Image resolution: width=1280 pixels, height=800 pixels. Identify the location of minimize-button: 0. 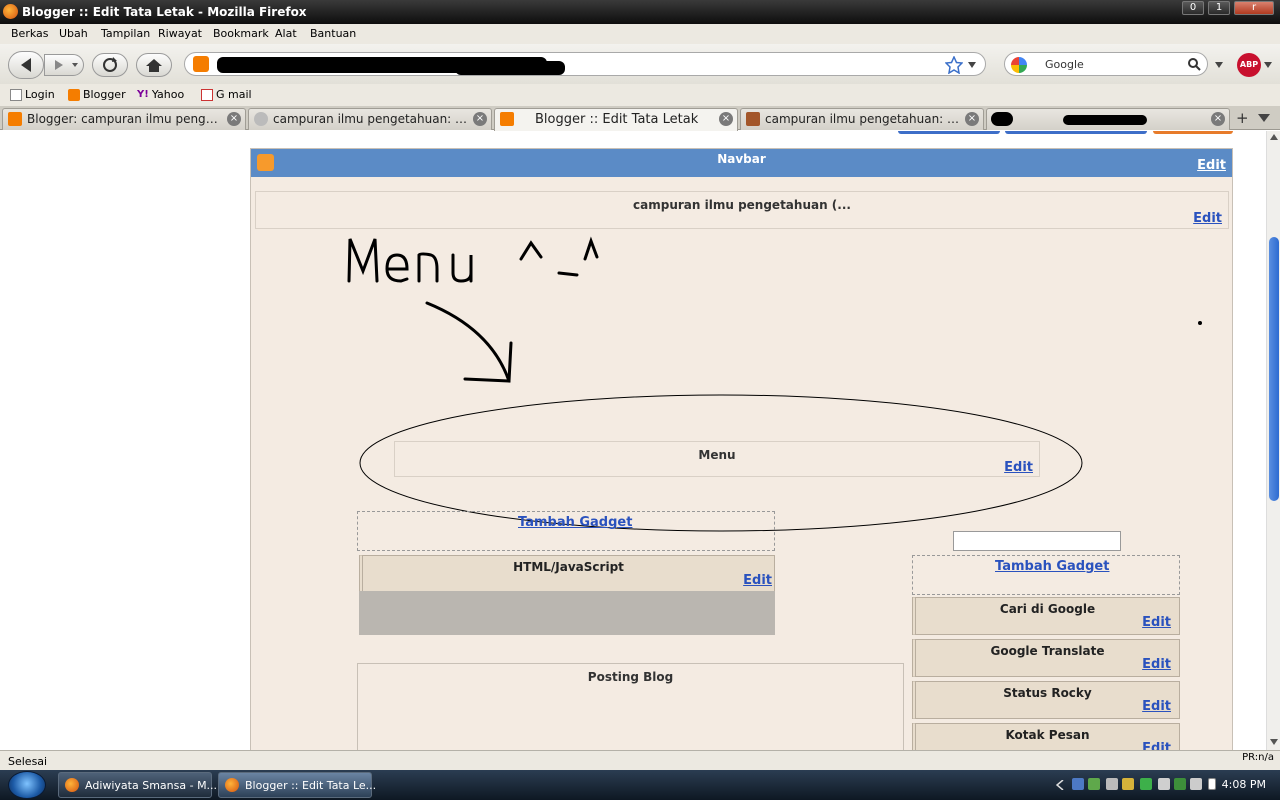
(1193, 8).